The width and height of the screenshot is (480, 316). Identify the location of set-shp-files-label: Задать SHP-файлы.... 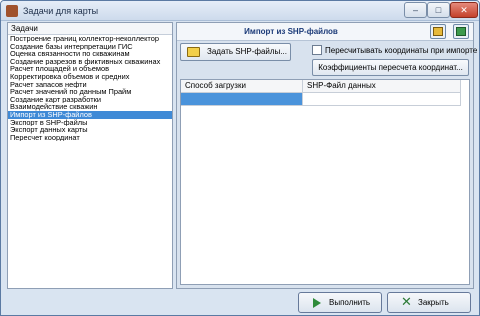
(247, 51).